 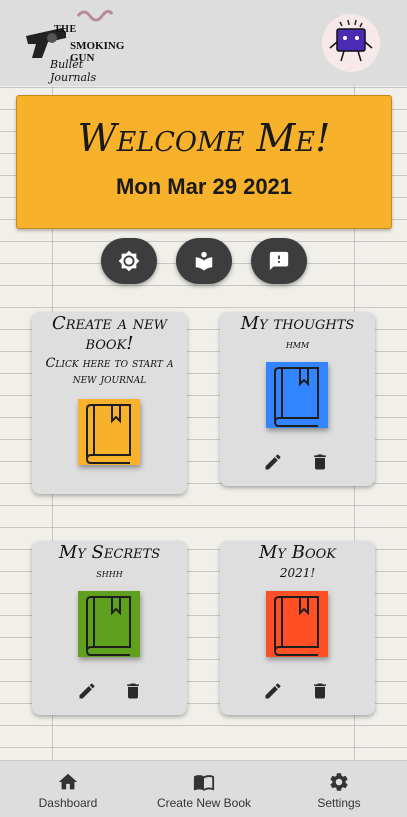 I want to click on book-subtitle: 2021!, so click(x=297, y=573).